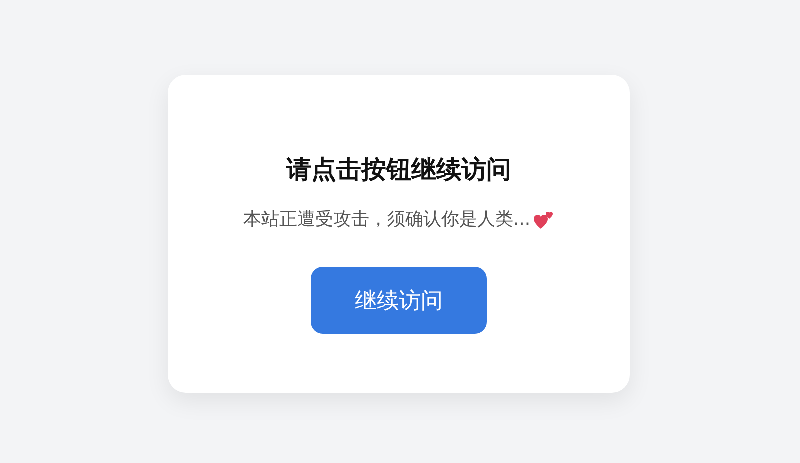  Describe the element at coordinates (543, 220) in the screenshot. I see `hearts-icon` at that location.